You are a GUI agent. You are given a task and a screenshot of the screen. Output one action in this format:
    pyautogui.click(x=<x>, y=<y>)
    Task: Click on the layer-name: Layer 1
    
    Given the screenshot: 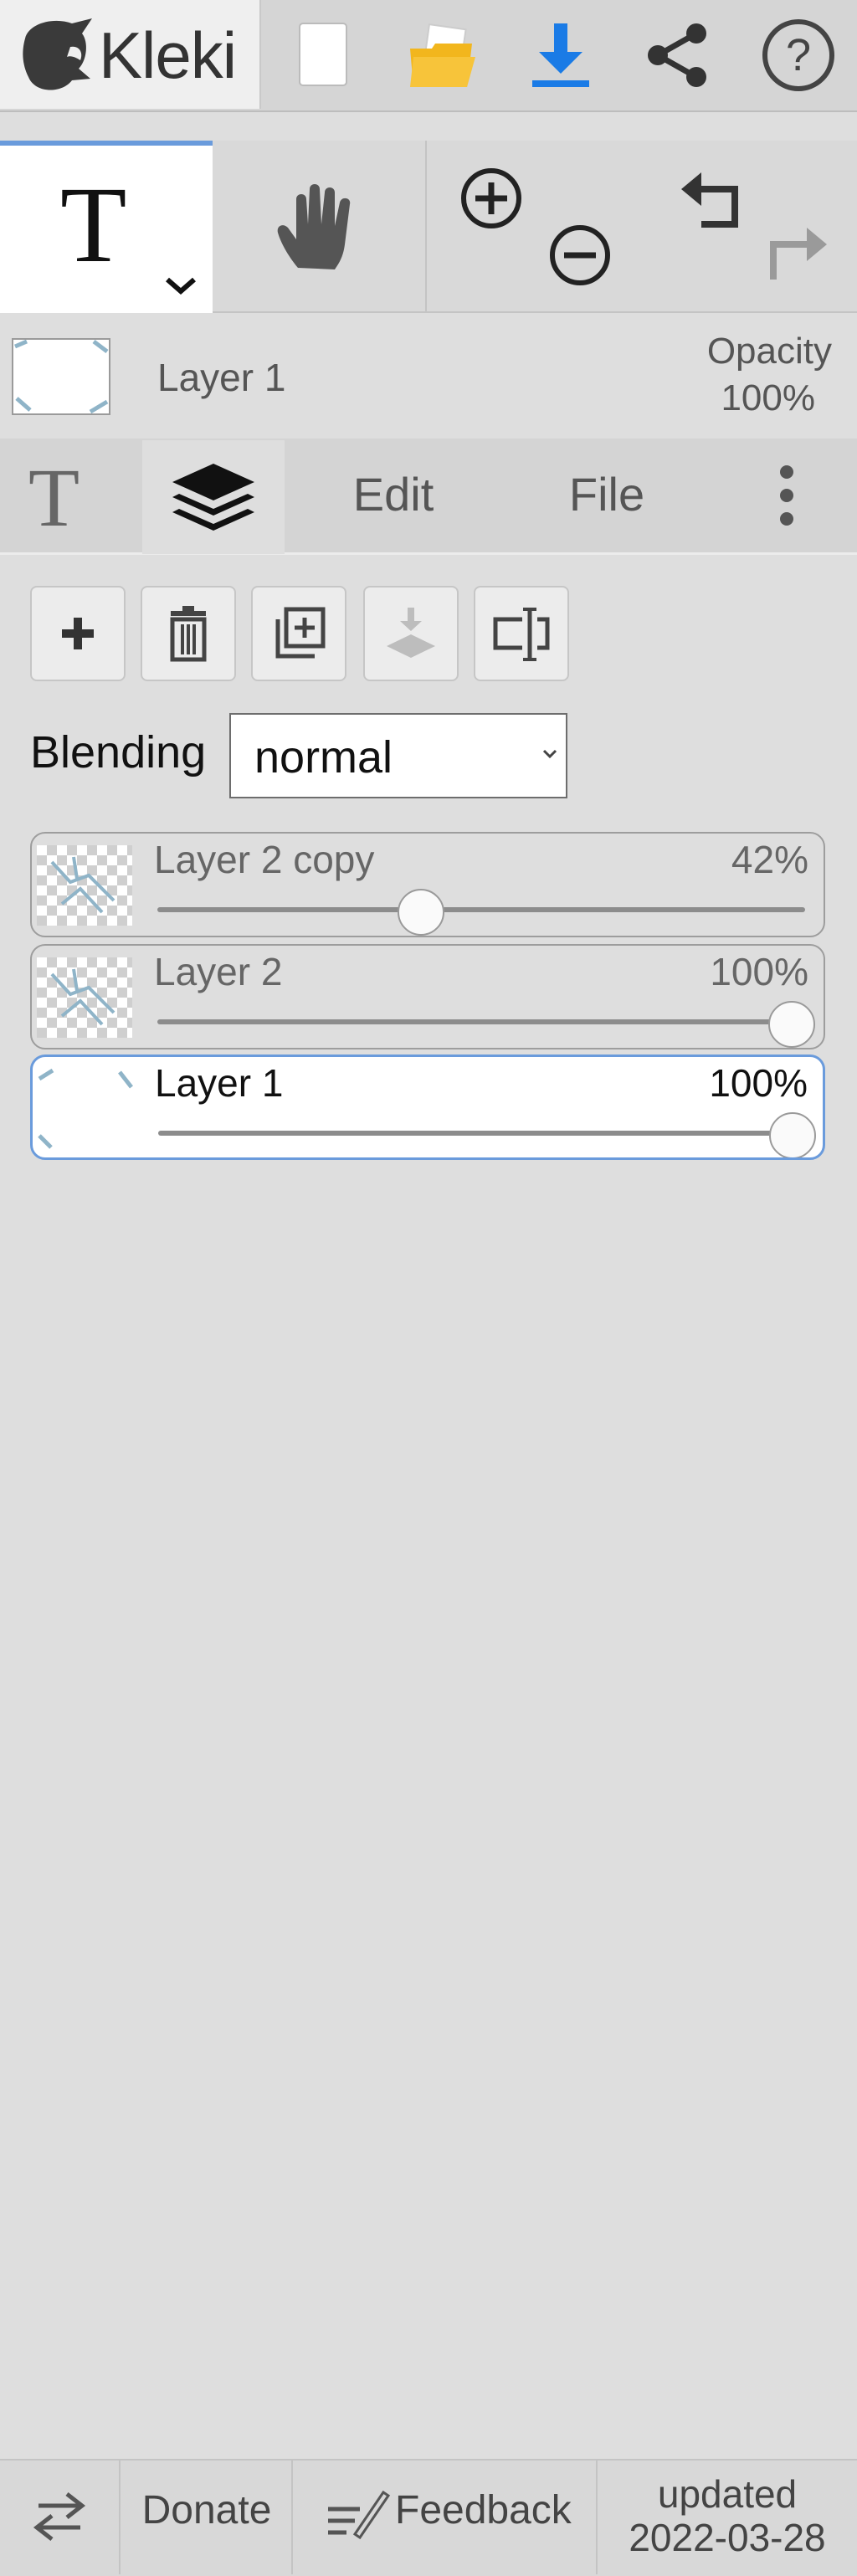 What is the action you would take?
    pyautogui.click(x=219, y=1083)
    